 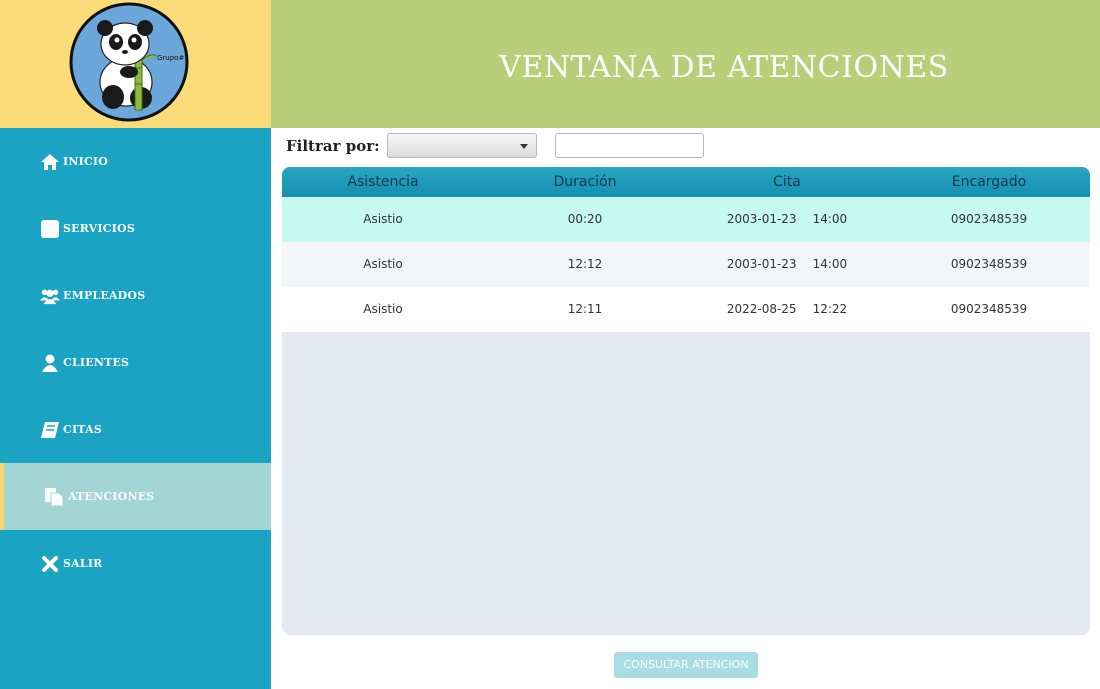 I want to click on table-header: Asistencia Duración Cita Encargado, so click(x=686, y=182).